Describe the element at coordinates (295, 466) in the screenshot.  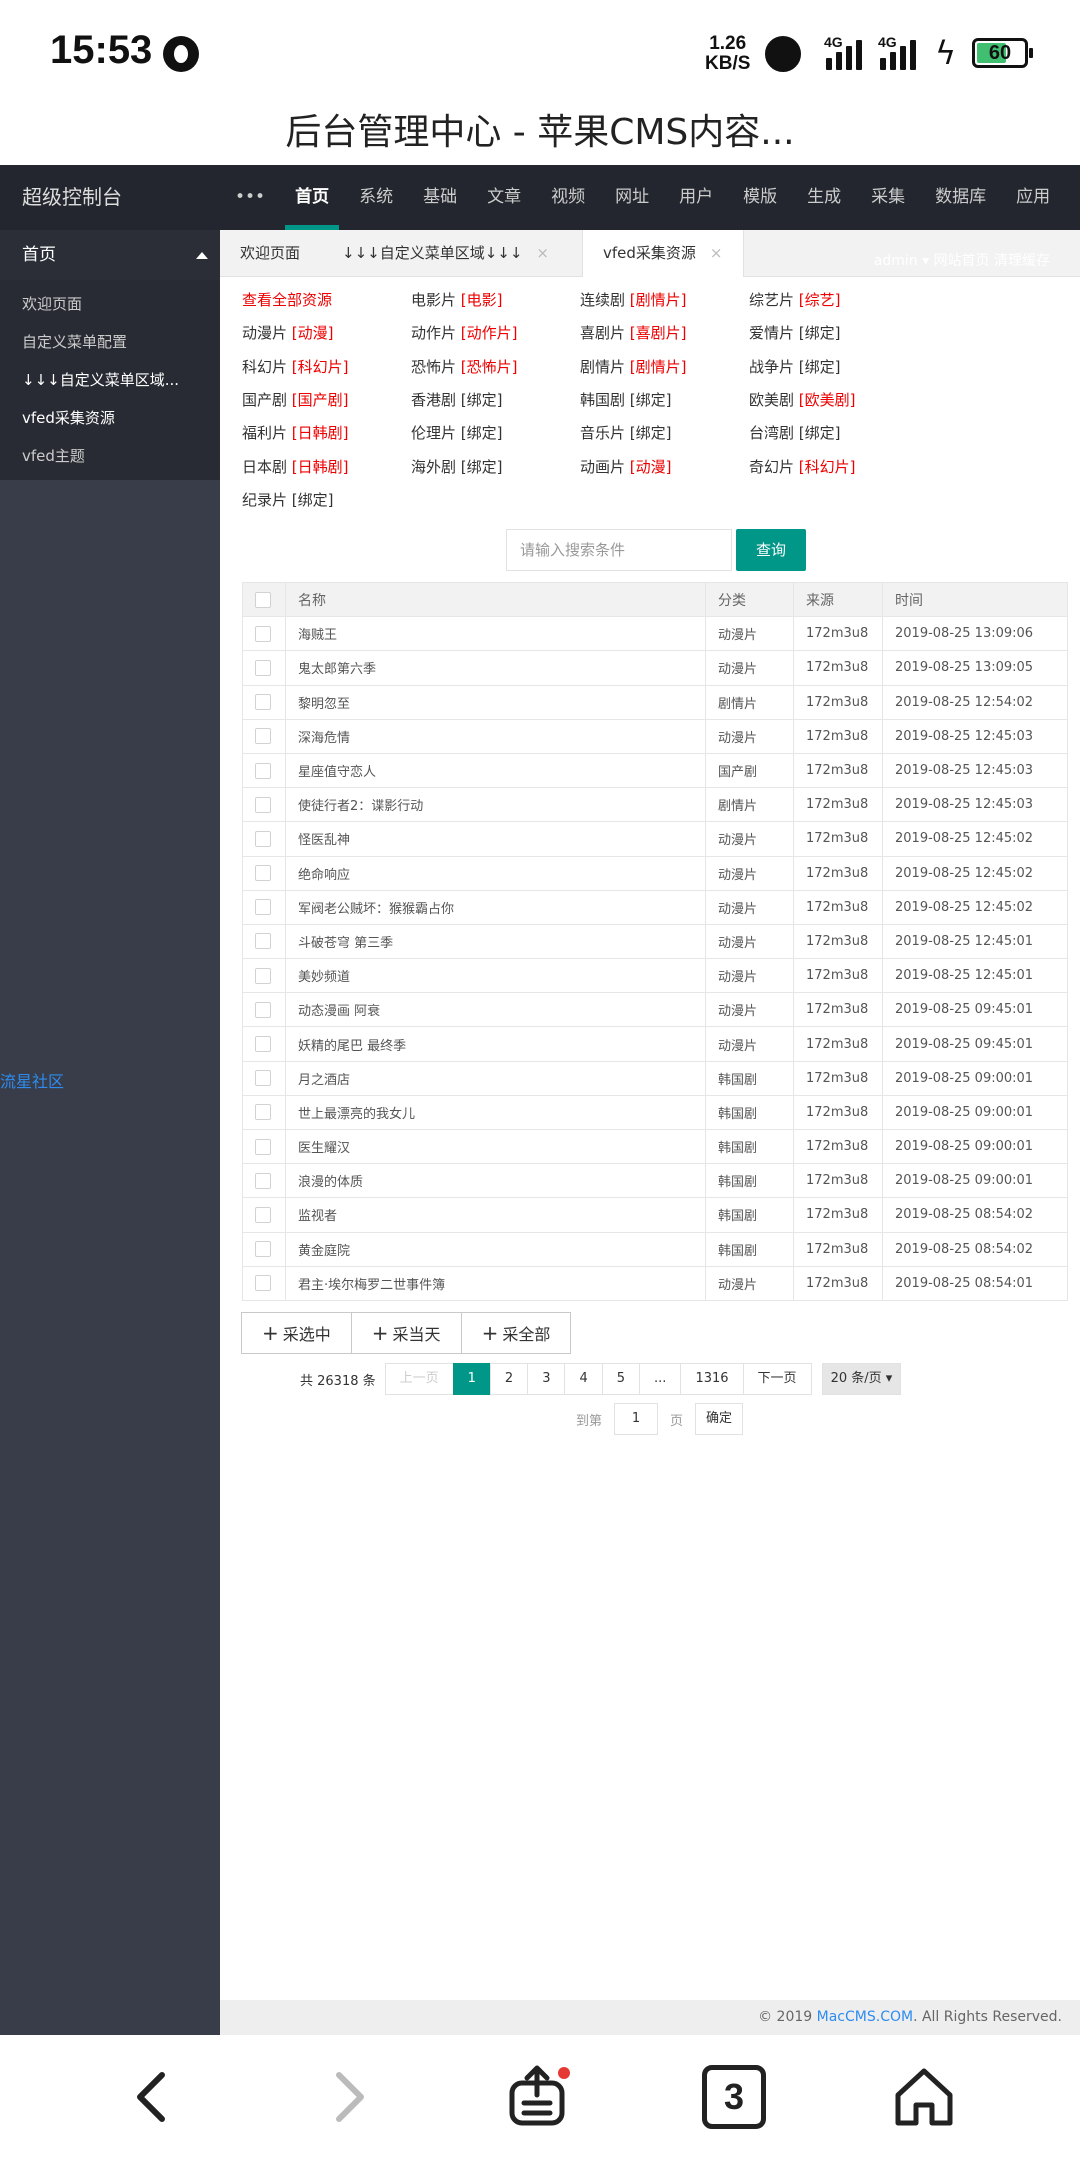
I see `category-item: 日本剧 [日韩剧]` at that location.